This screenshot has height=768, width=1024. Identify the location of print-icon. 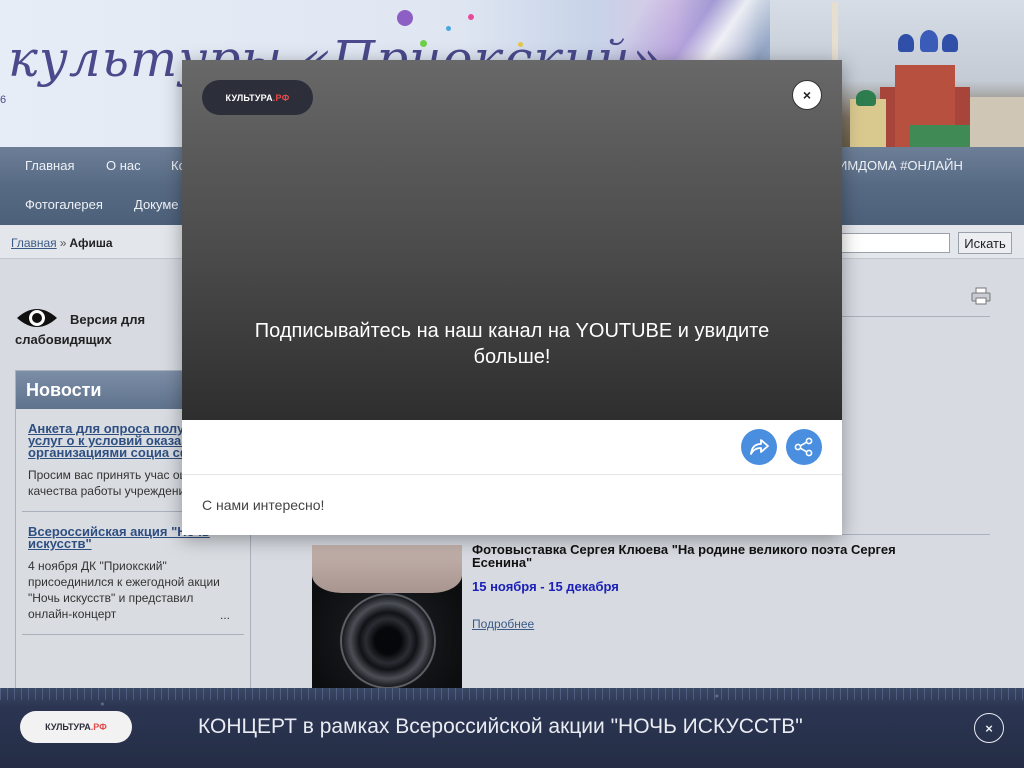
(981, 296).